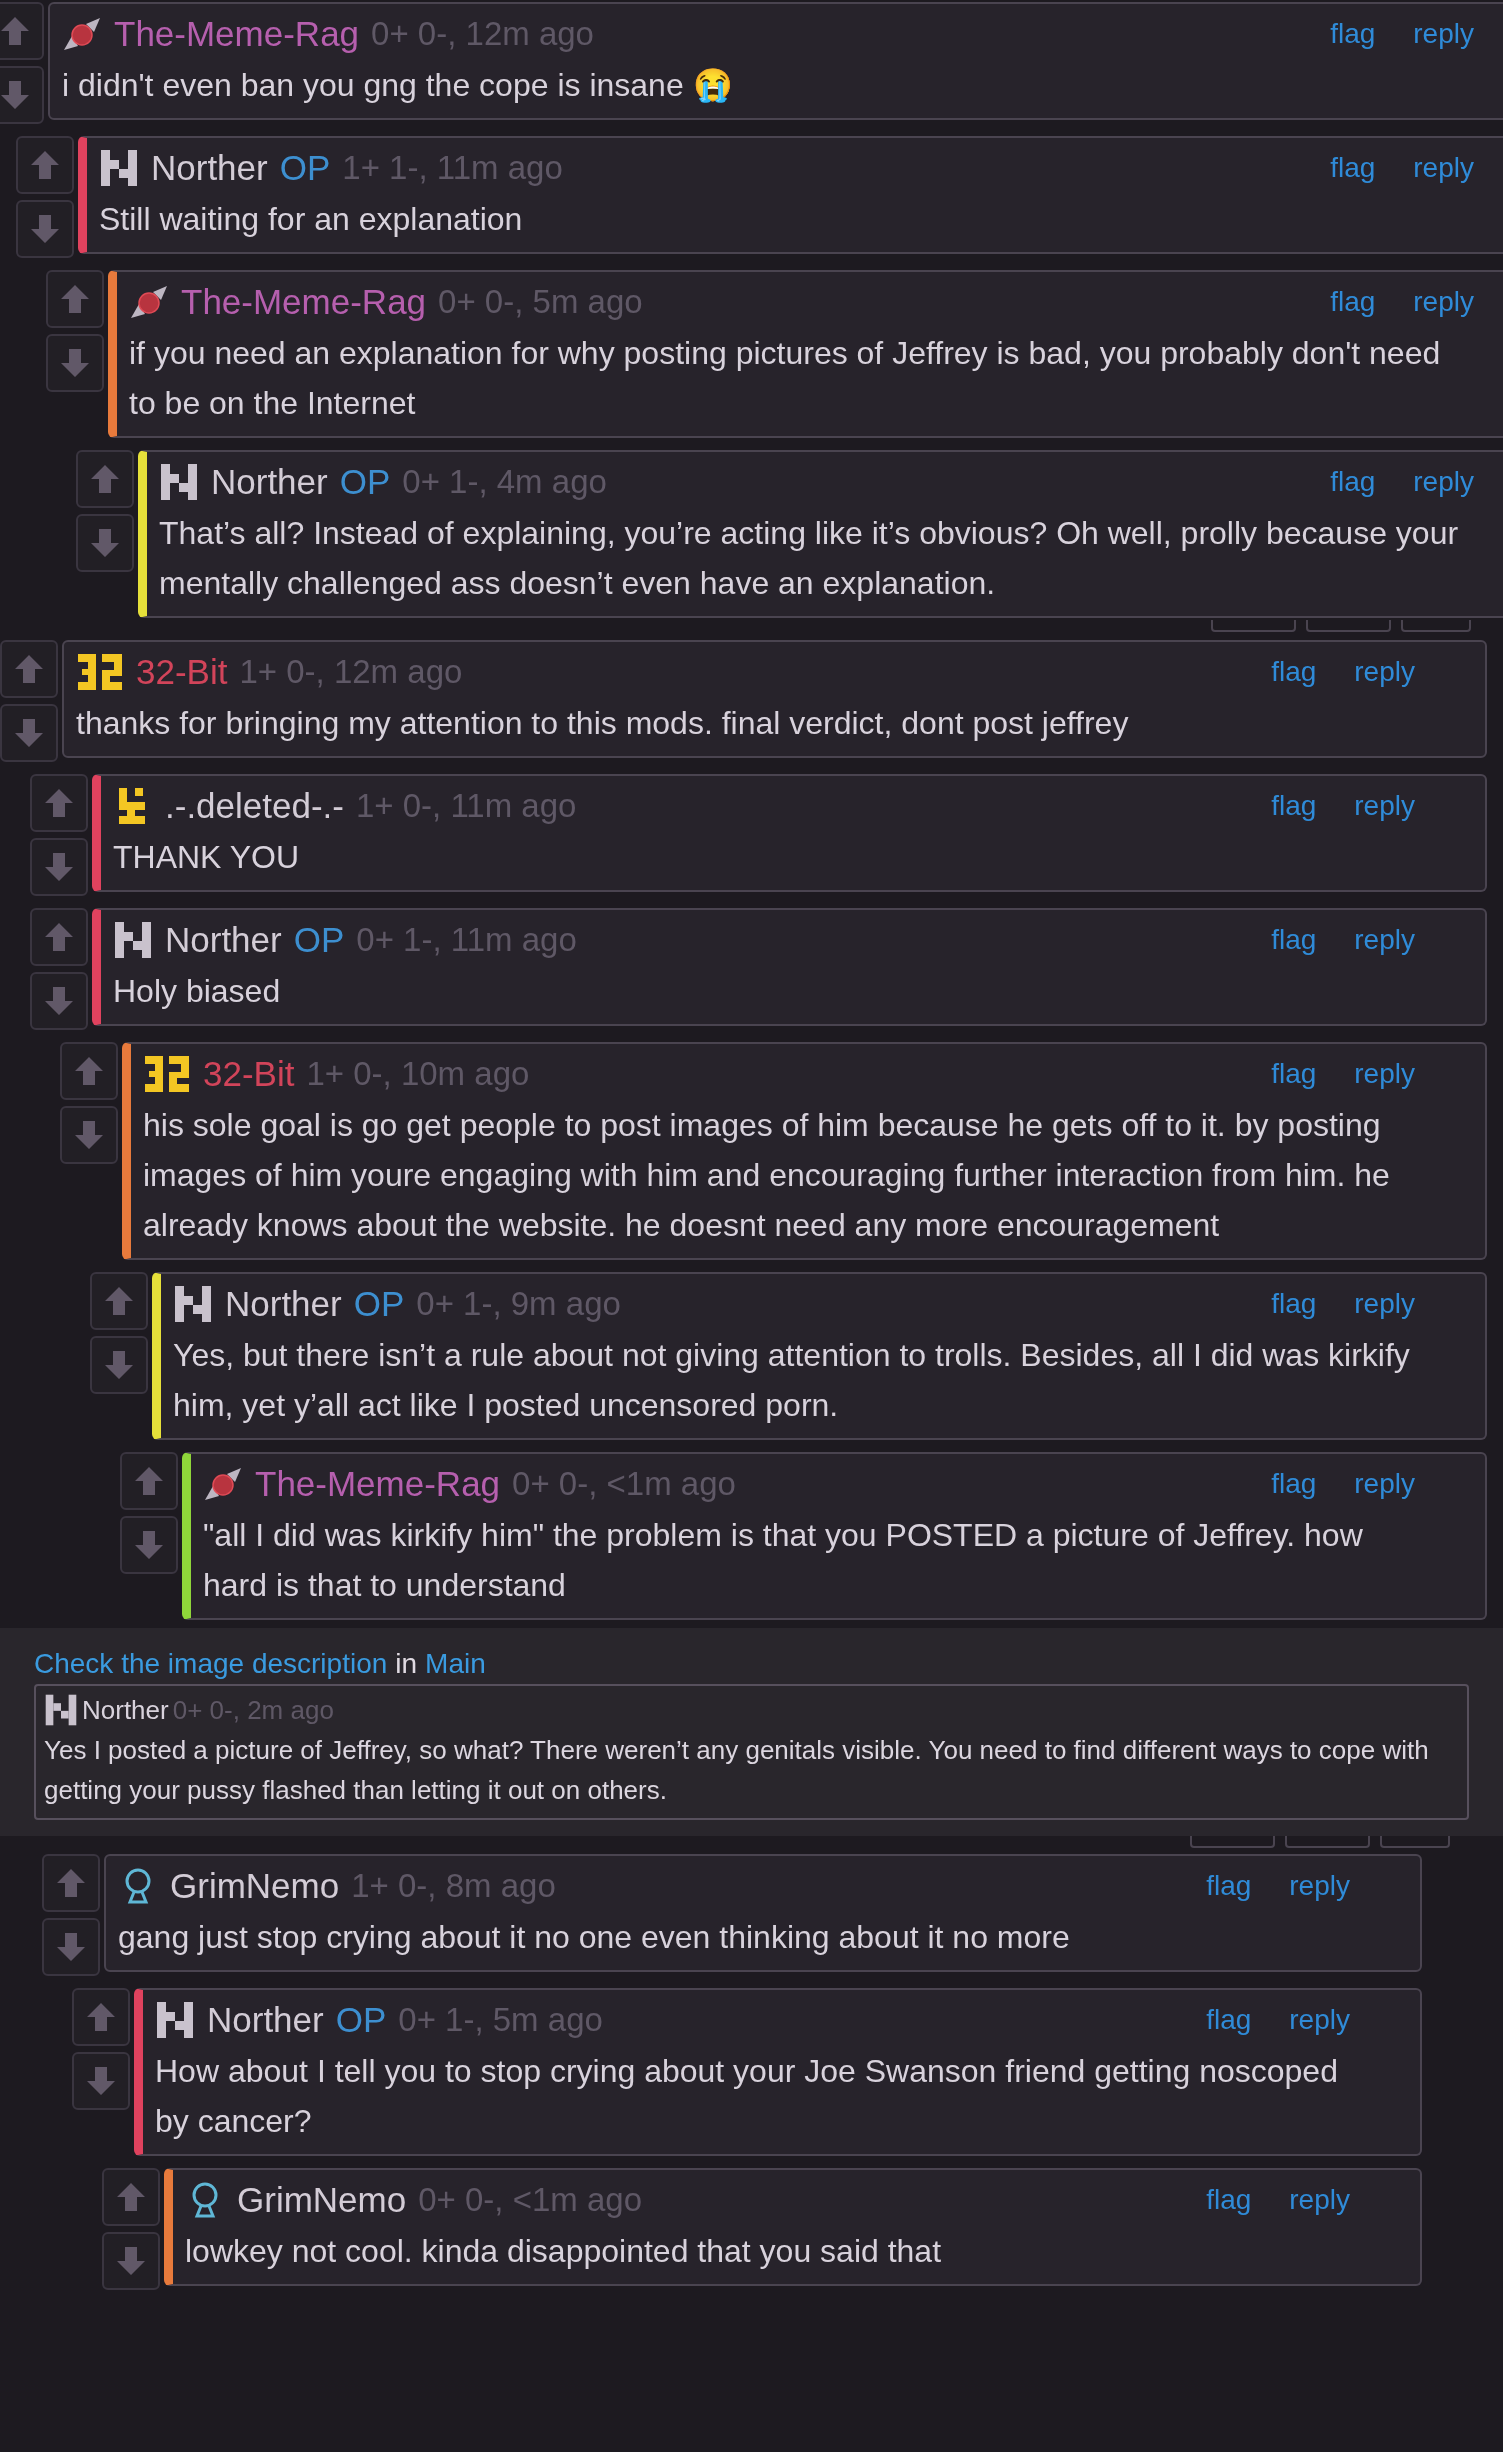  What do you see at coordinates (809, 558) in the screenshot?
I see `comment-text: That’s all? Instead of explaining, you’re acting like it’s obvious? Oh well, prolly because your mentally challenged ass doesn’t even have an explanation.` at bounding box center [809, 558].